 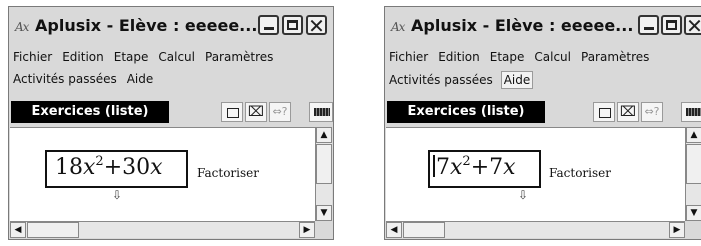 I want to click on expr-var2: x, so click(x=509, y=167).